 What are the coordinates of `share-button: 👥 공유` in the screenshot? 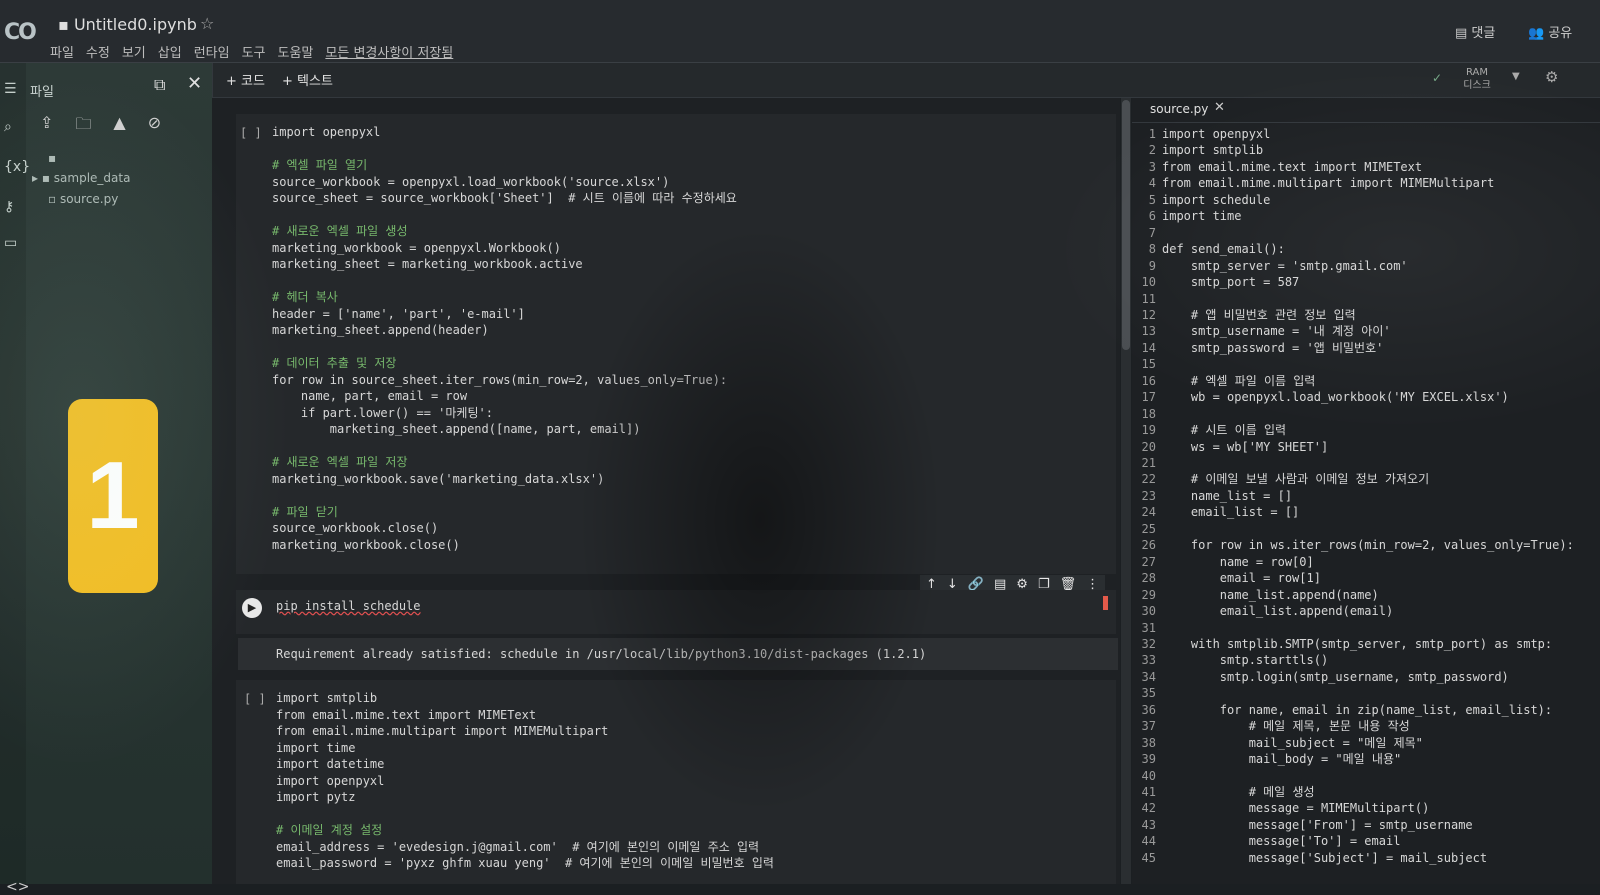 It's located at (1550, 31).